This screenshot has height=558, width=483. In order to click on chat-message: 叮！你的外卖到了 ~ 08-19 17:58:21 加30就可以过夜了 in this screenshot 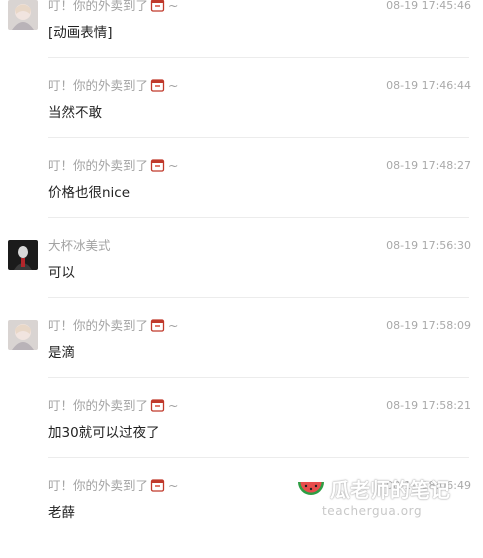, I will do `click(241, 438)`.